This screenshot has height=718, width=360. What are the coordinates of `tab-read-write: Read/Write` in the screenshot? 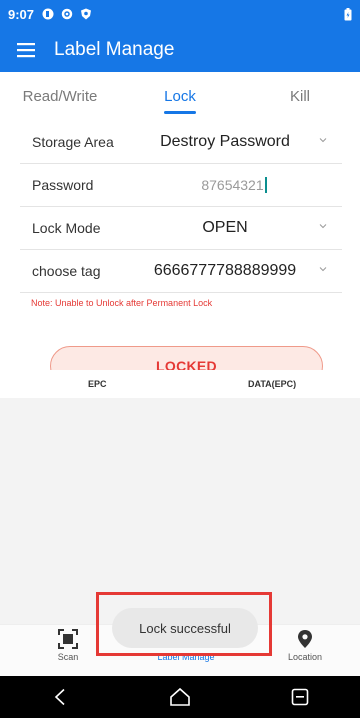 It's located at (60, 100).